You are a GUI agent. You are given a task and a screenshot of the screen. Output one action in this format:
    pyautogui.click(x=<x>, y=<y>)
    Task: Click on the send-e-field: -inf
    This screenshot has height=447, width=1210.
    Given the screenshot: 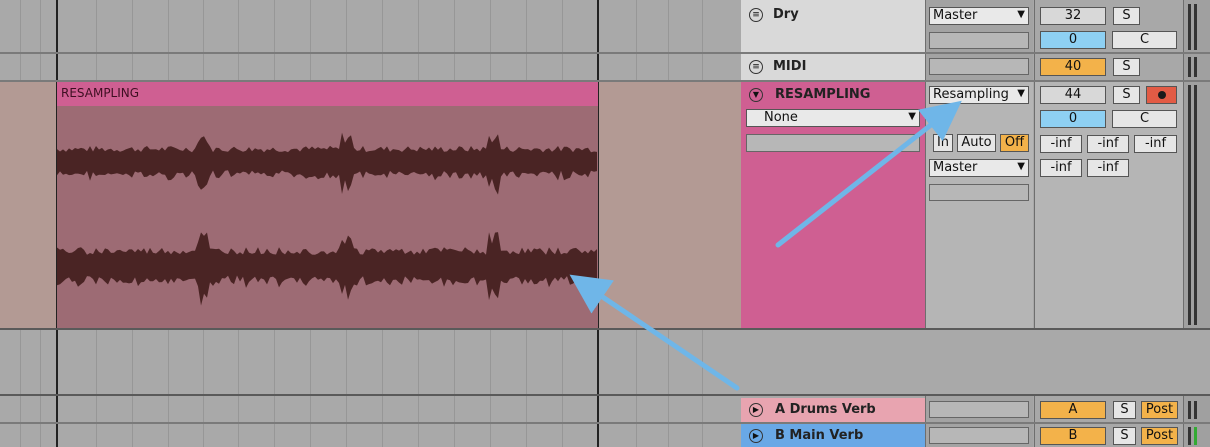 What is the action you would take?
    pyautogui.click(x=1108, y=168)
    